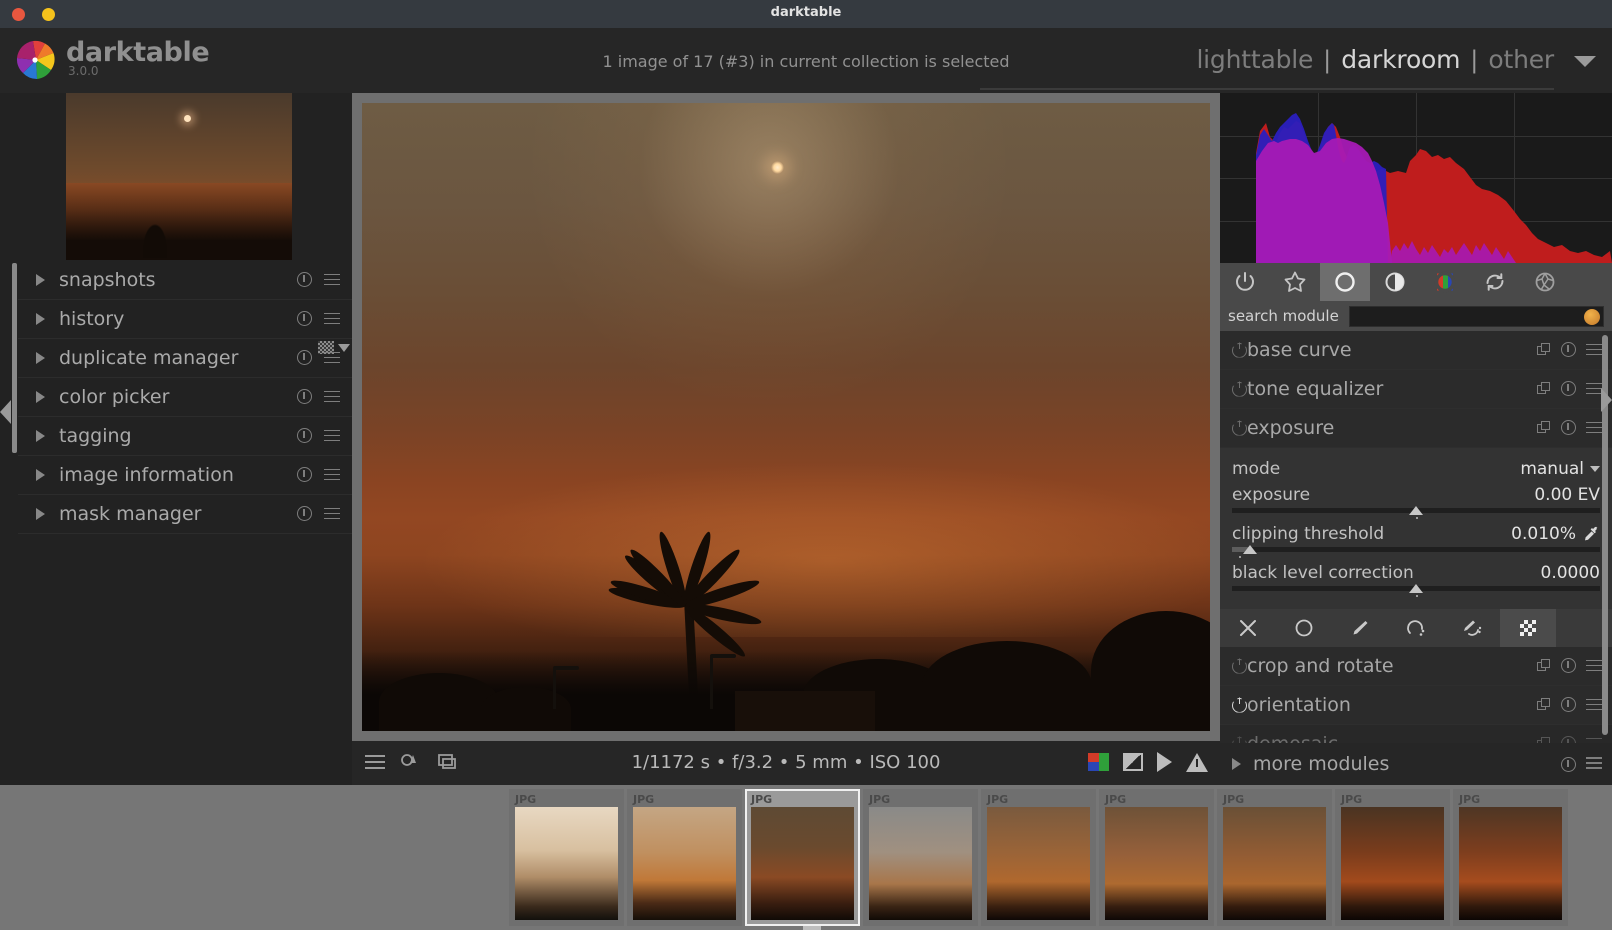 This screenshot has height=930, width=1612. I want to click on left-module-snapshots: snapshots, so click(185, 280).